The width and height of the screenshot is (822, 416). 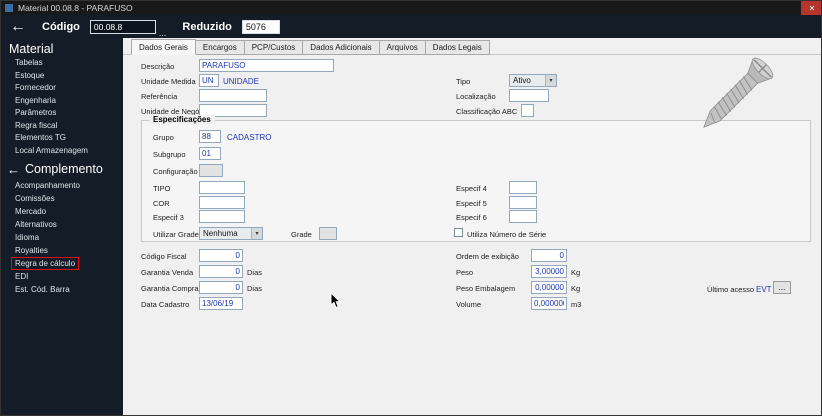 I want to click on unidade-medida-input, so click(x=209, y=80).